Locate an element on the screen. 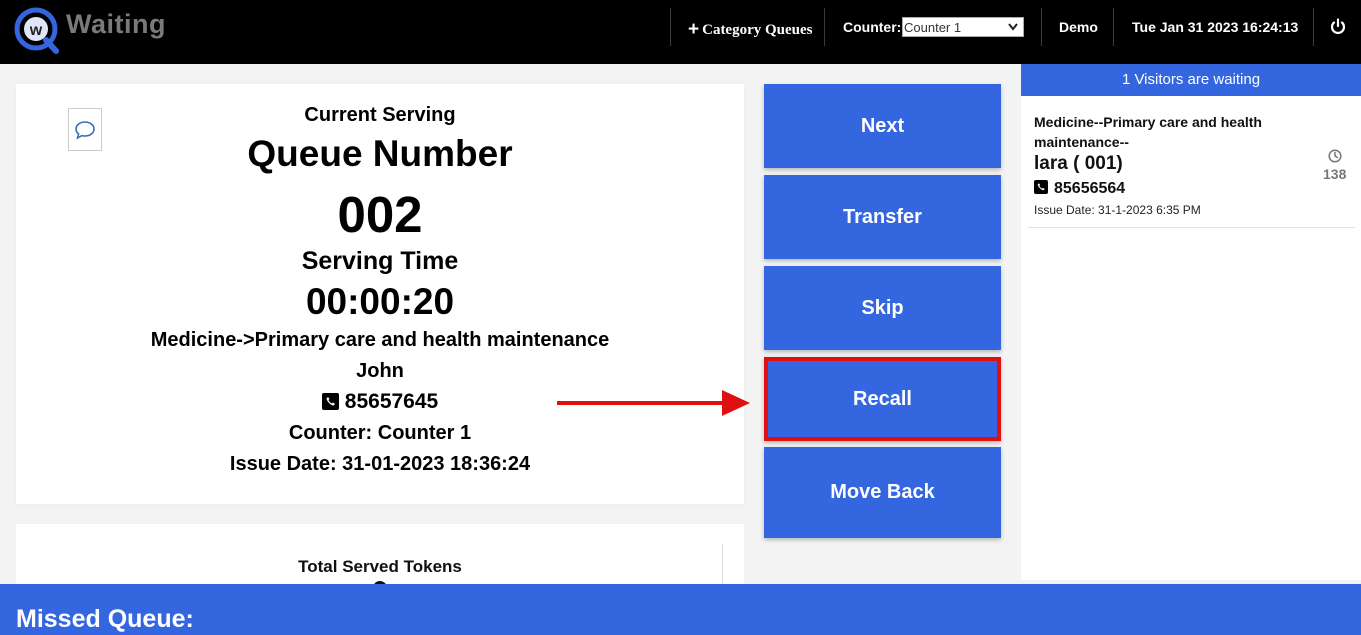  transfer-button: Transfer is located at coordinates (882, 217).